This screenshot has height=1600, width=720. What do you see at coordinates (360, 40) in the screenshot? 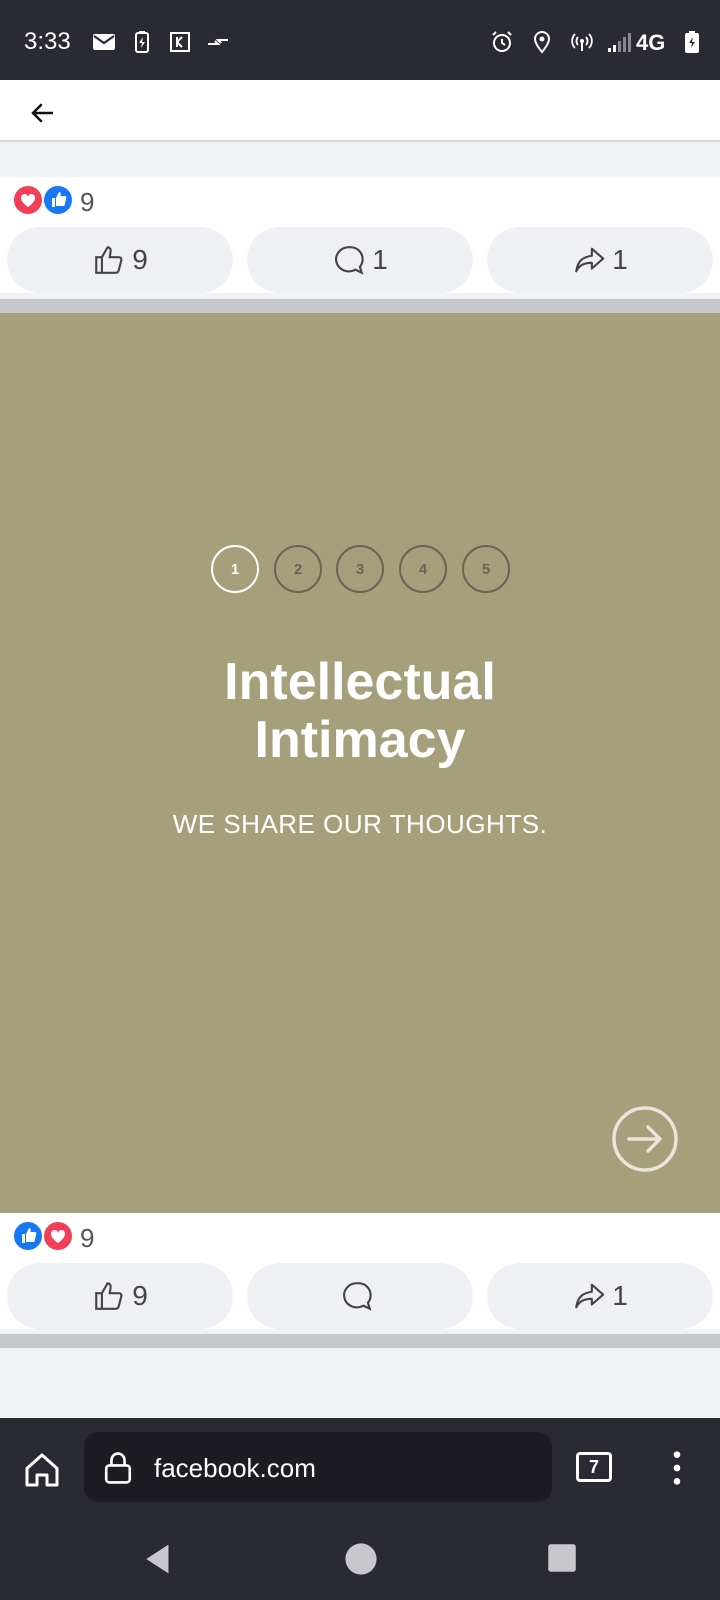
I see `status-bar: 3:33 4G` at bounding box center [360, 40].